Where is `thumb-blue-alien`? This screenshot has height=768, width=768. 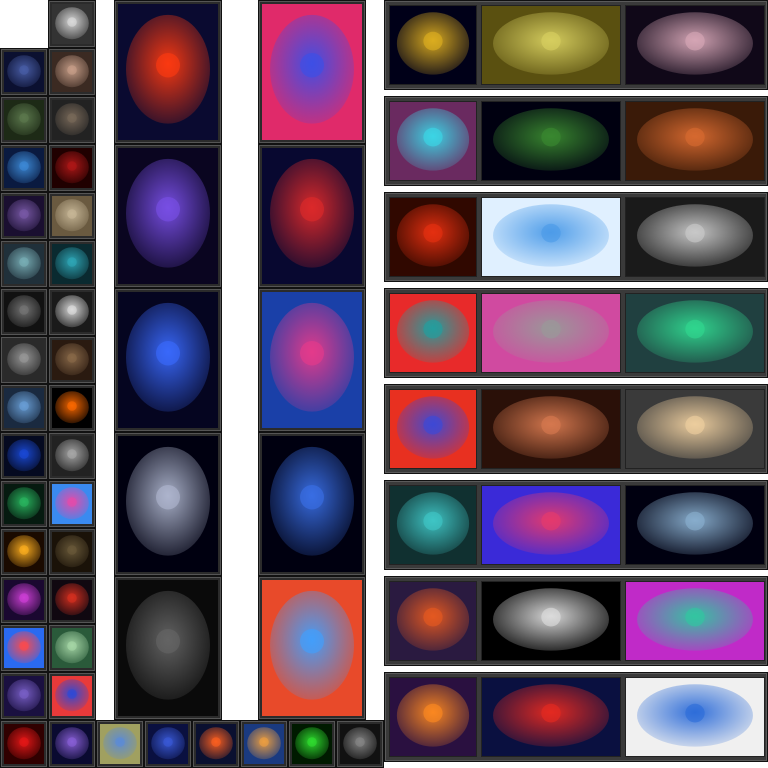 thumb-blue-alien is located at coordinates (24, 168).